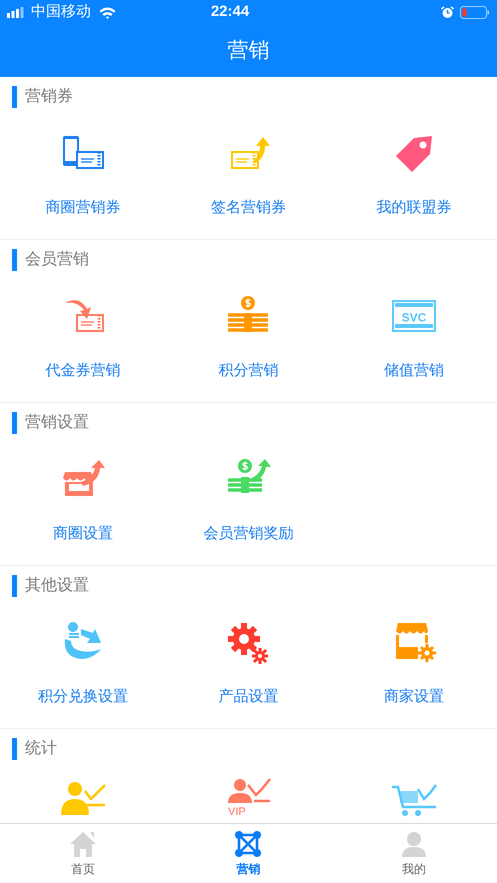 The height and width of the screenshot is (883, 497). What do you see at coordinates (414, 208) in the screenshot?
I see `item-label: 我的联盟券` at bounding box center [414, 208].